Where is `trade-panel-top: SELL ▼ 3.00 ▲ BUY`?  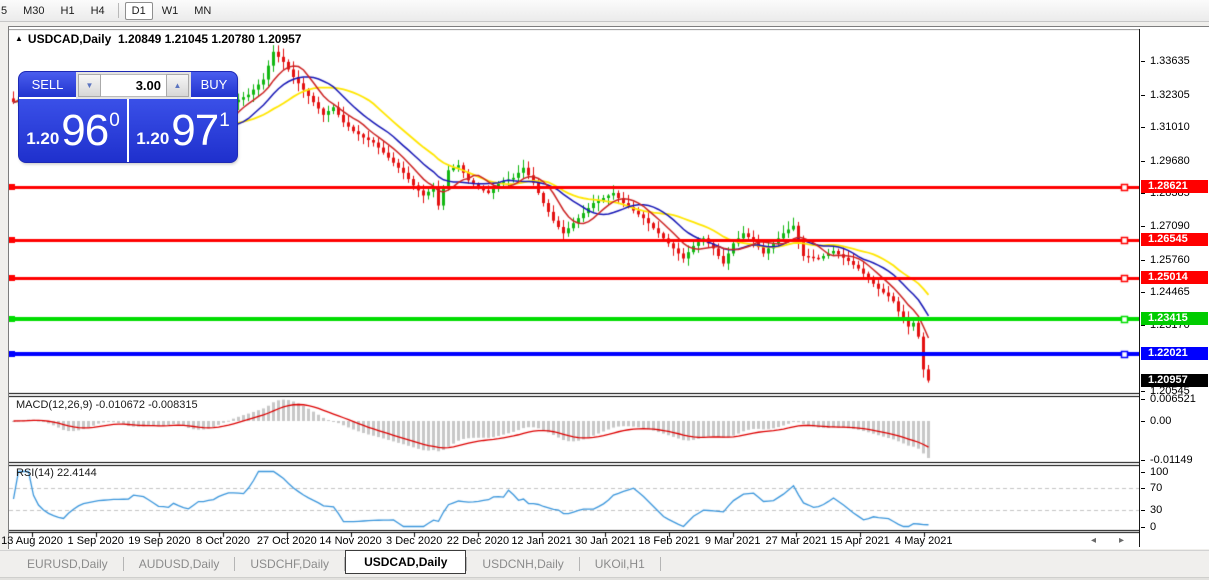
trade-panel-top: SELL ▼ 3.00 ▲ BUY is located at coordinates (128, 85).